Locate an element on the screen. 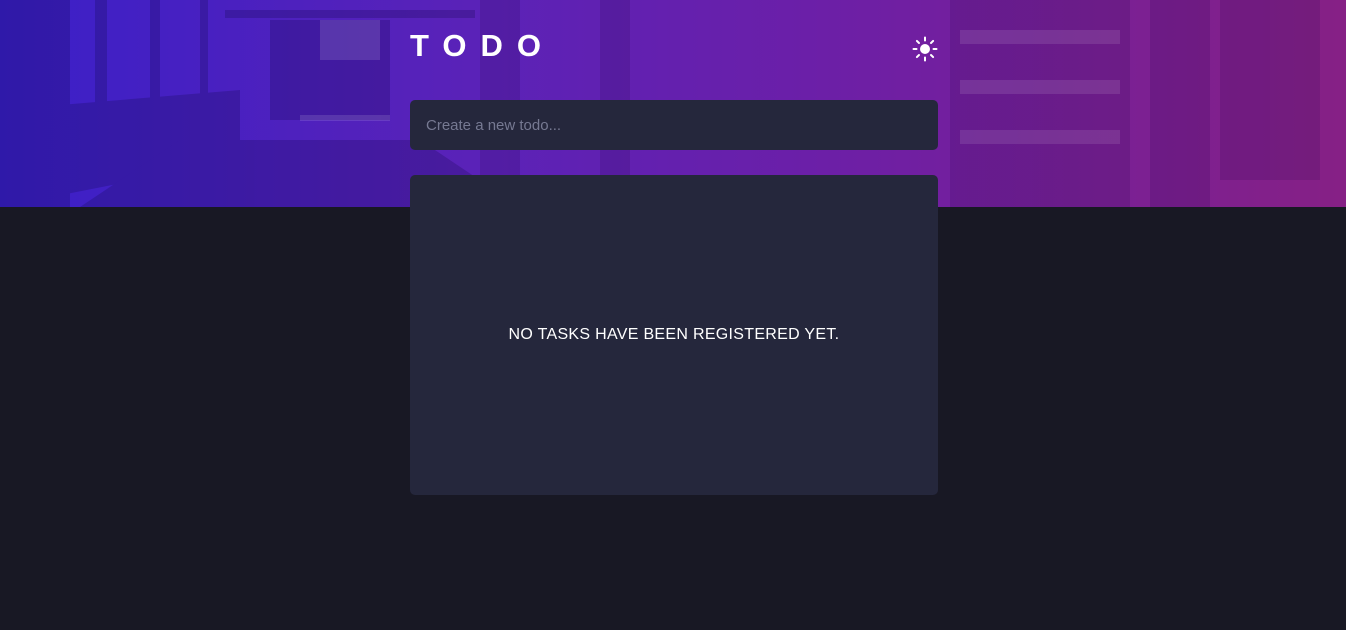 This screenshot has width=1346, height=630. sun-icon is located at coordinates (925, 49).